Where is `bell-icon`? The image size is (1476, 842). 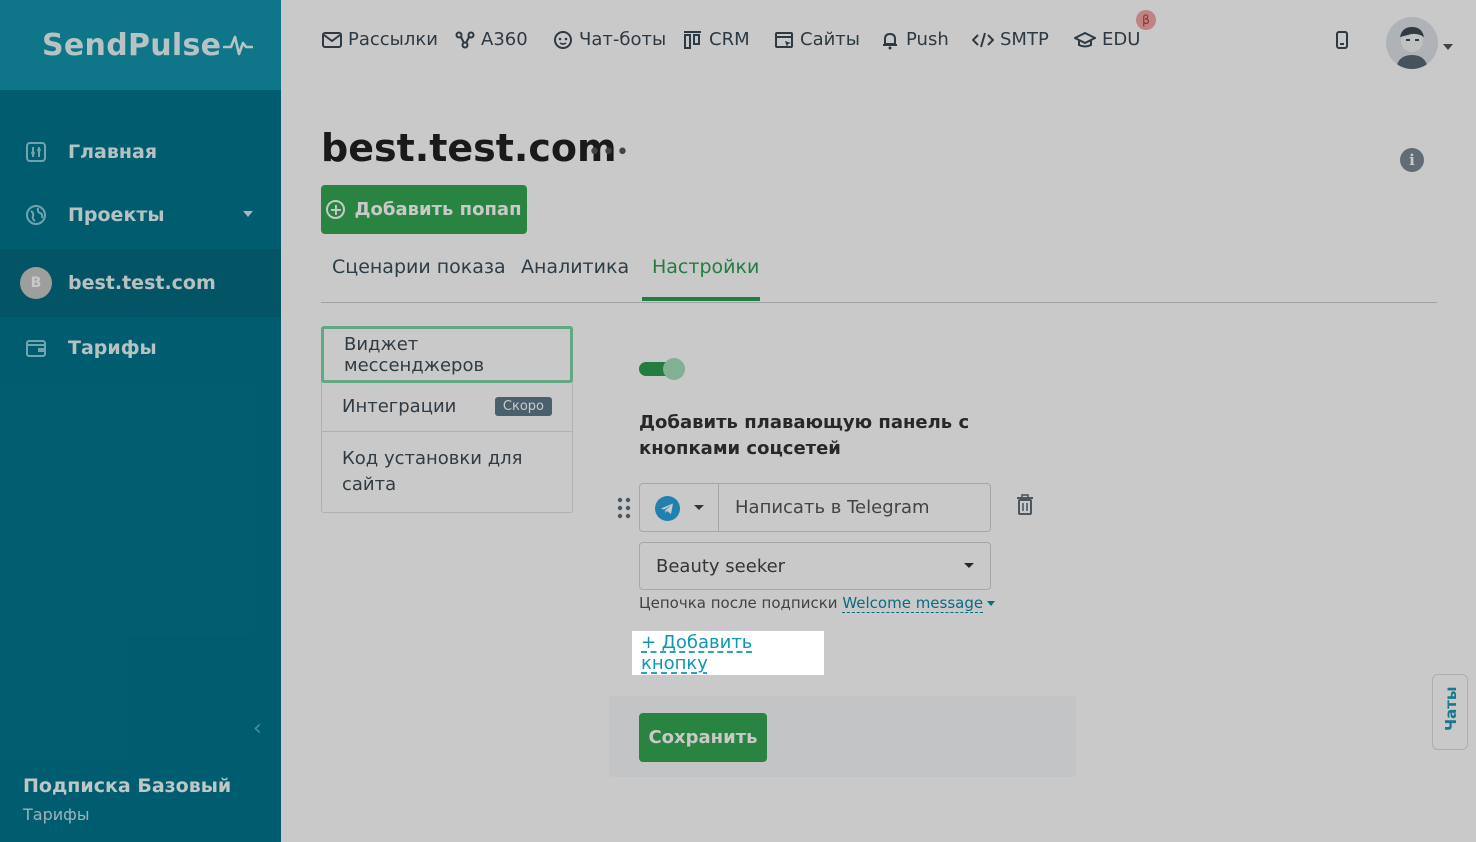
bell-icon is located at coordinates (890, 40).